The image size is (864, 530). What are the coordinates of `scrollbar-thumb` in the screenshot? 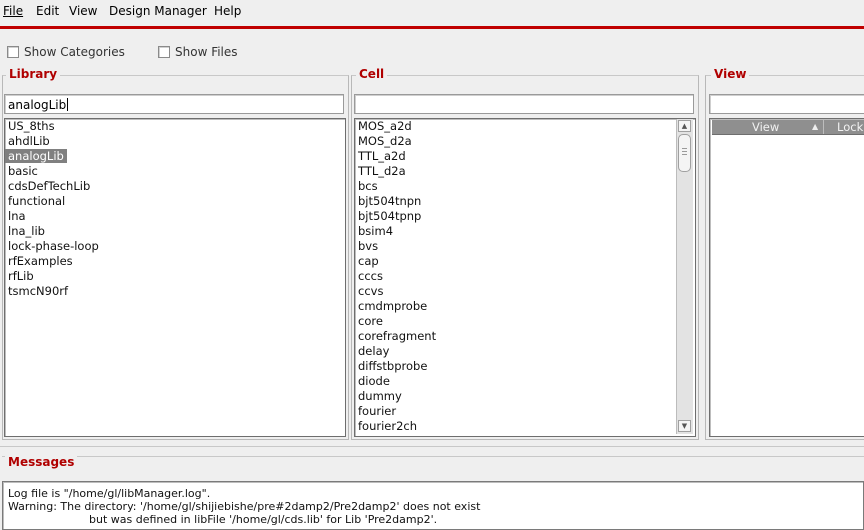 It's located at (684, 153).